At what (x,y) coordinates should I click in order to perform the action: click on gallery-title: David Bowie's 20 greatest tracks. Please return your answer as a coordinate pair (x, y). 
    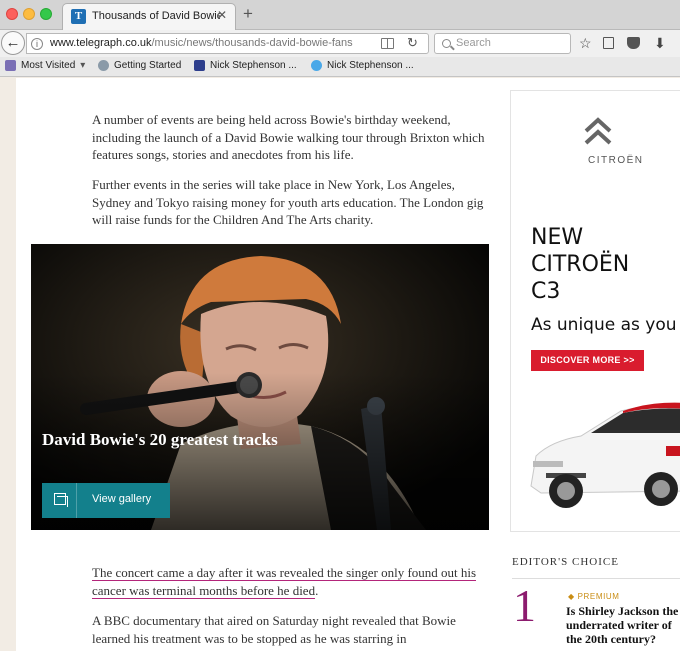
    Looking at the image, I should click on (160, 439).